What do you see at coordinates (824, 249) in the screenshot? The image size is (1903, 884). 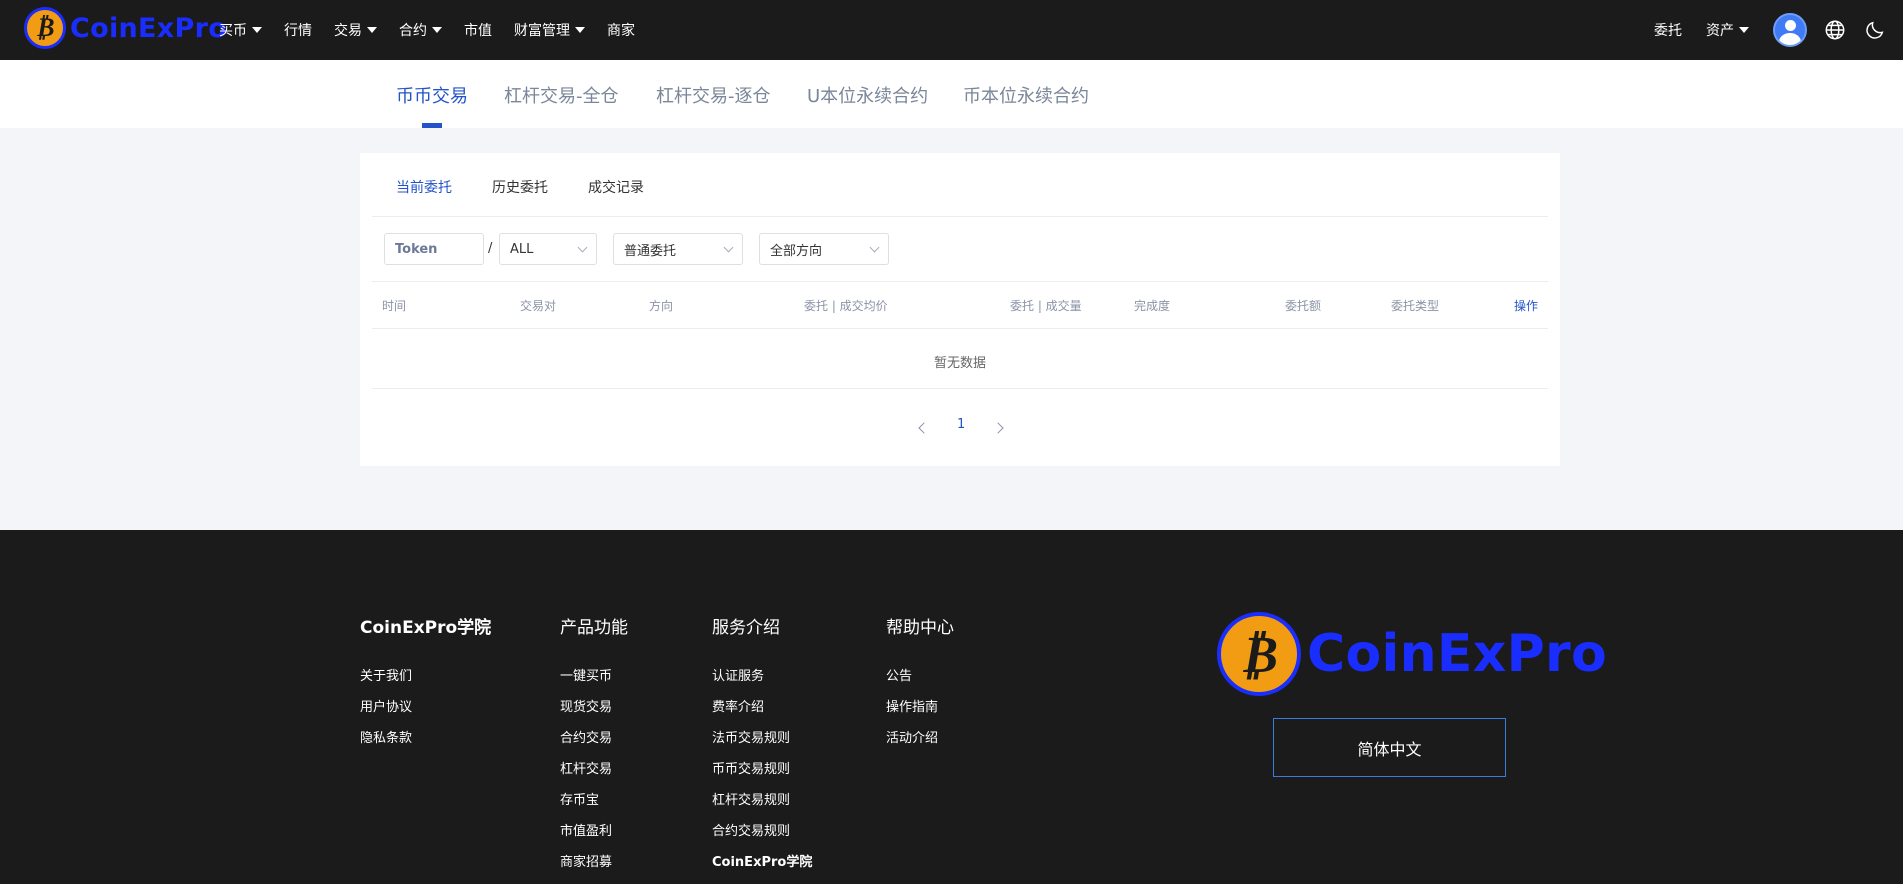 I see `direction-select: 全部方向` at bounding box center [824, 249].